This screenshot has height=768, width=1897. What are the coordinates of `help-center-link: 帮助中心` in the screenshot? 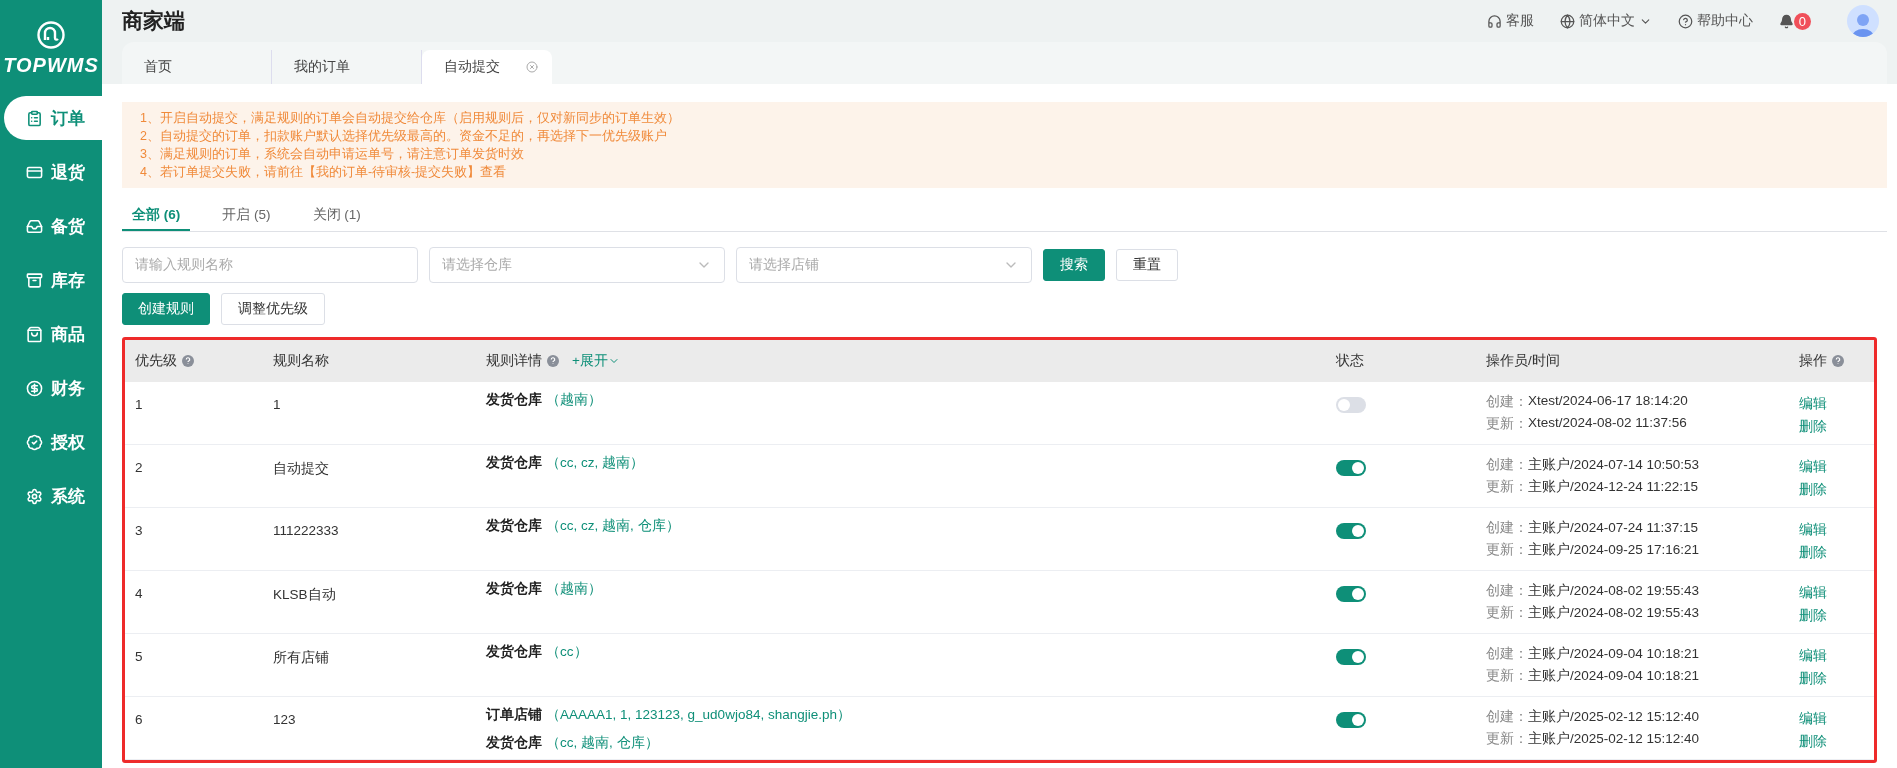 It's located at (1715, 21).